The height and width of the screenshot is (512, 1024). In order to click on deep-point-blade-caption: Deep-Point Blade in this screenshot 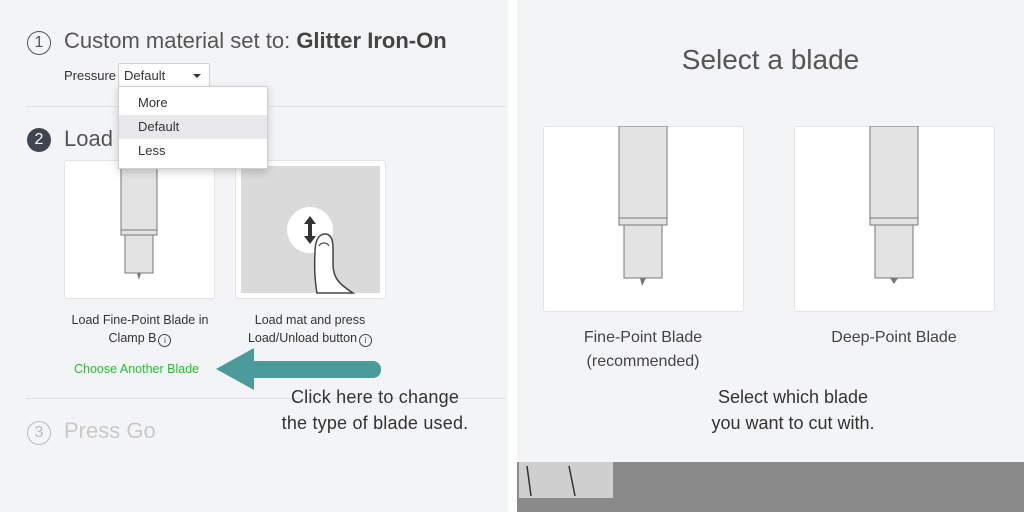, I will do `click(894, 337)`.